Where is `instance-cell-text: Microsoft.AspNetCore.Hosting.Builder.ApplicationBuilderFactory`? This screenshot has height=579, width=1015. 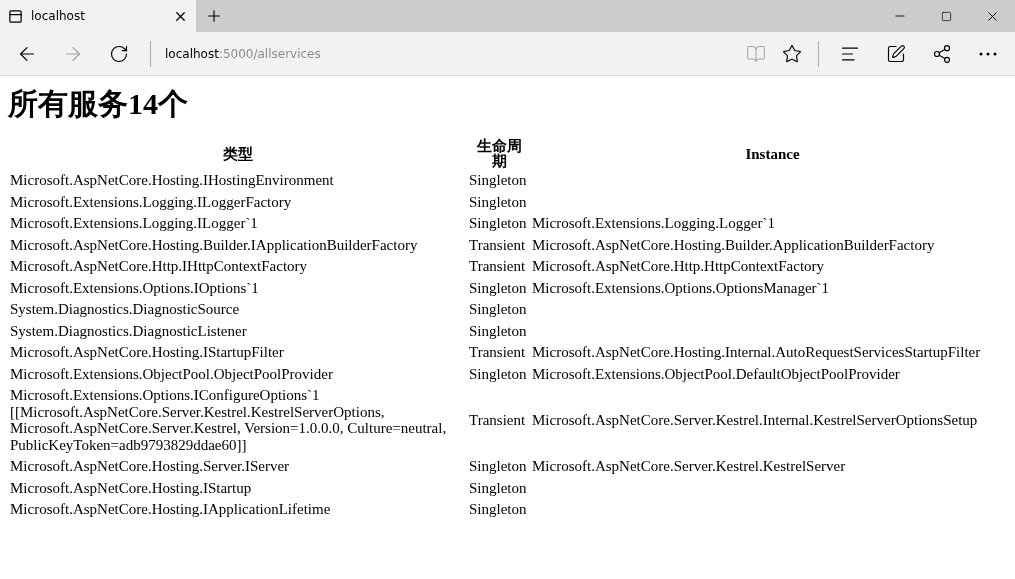
instance-cell-text: Microsoft.AspNetCore.Hosting.Builder.ApplicationBuilderFactory is located at coordinates (733, 245).